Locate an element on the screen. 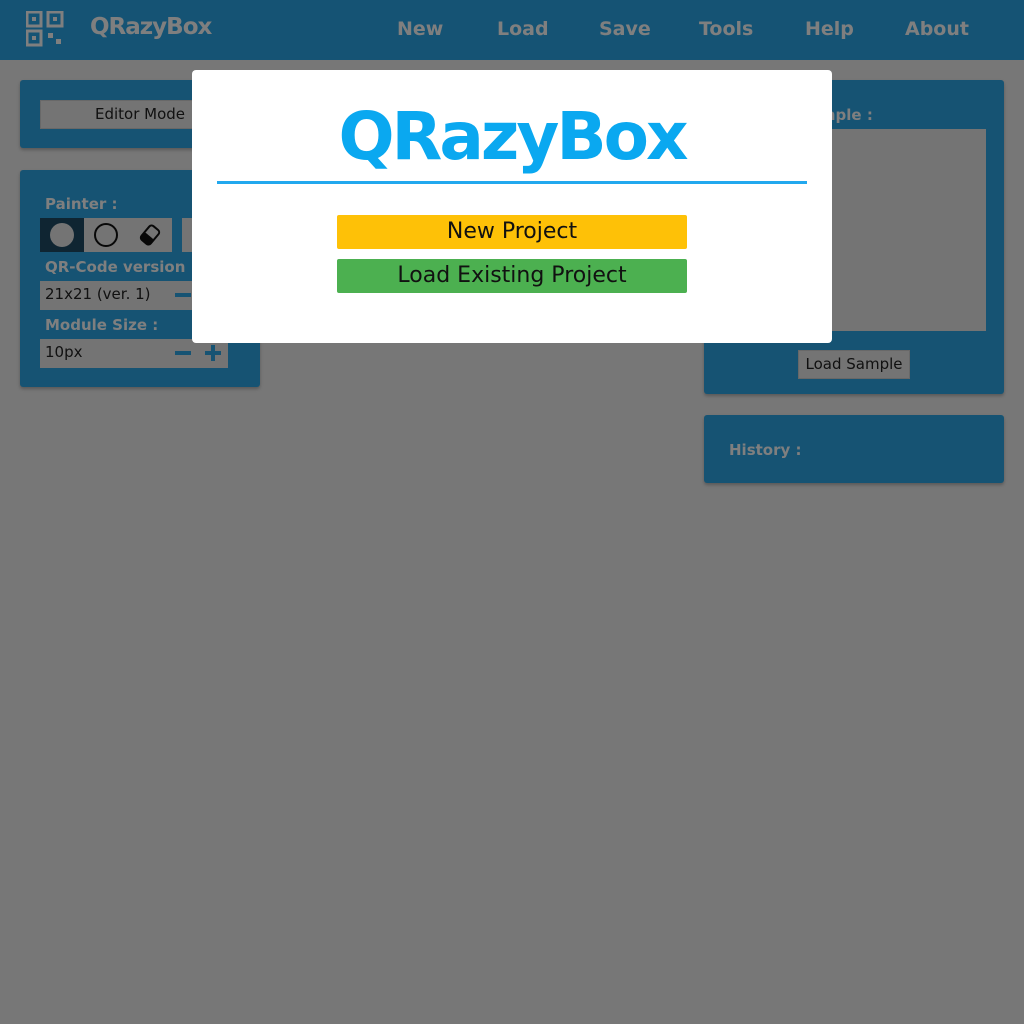  load-project-button: Load Existing Project is located at coordinates (512, 276).